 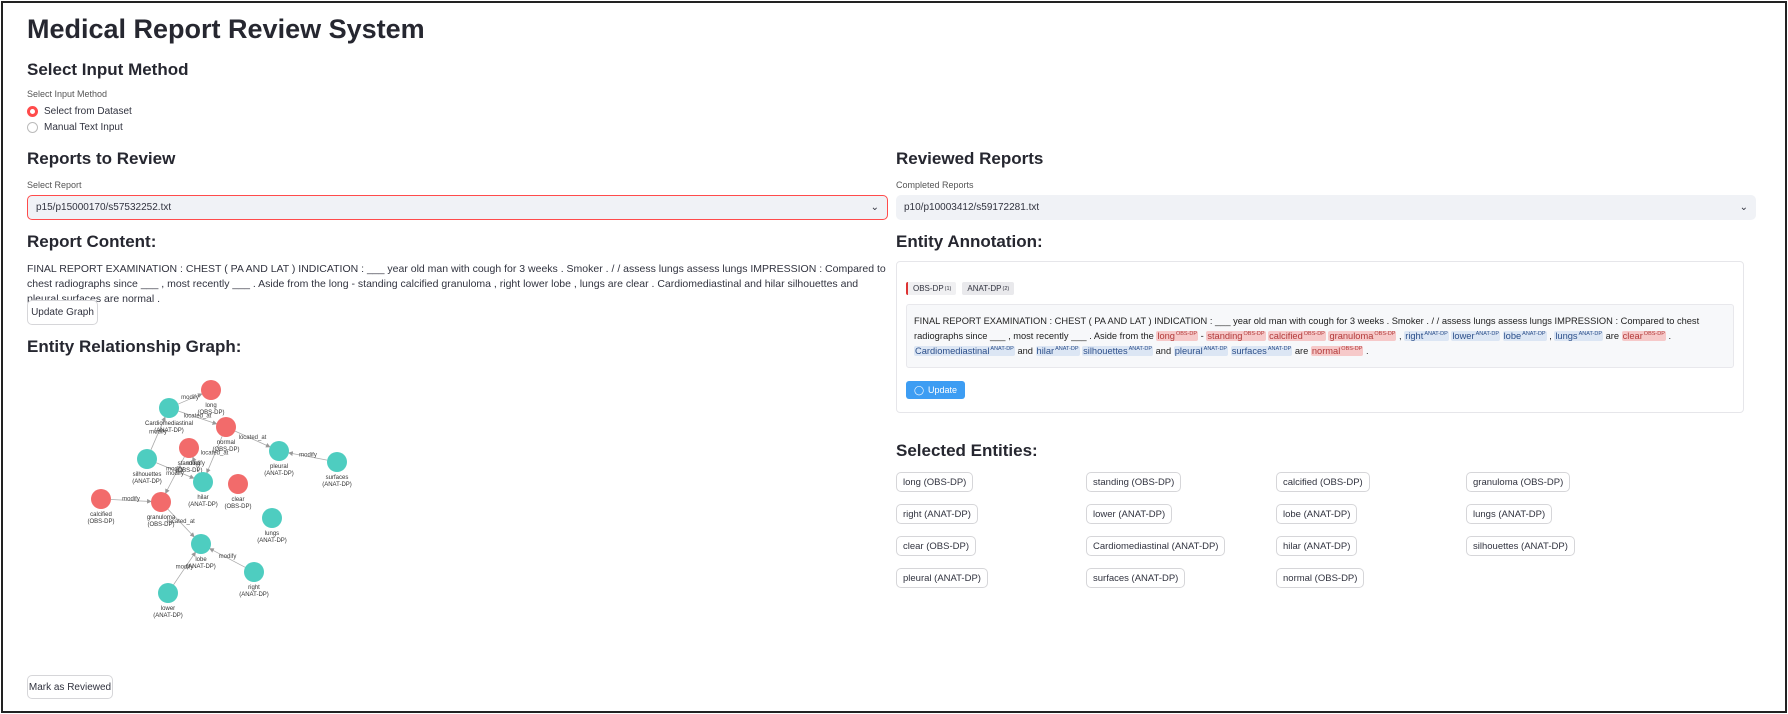 I want to click on graph-node-calcified: calcified(OBS-DP), so click(x=101, y=507).